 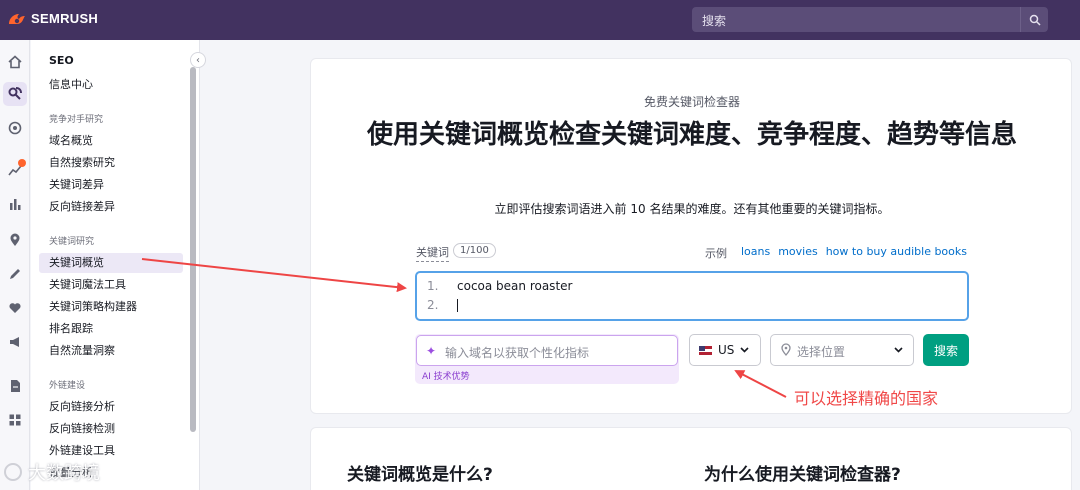 What do you see at coordinates (446, 377) in the screenshot?
I see `ai-badge: AI 技术优势` at bounding box center [446, 377].